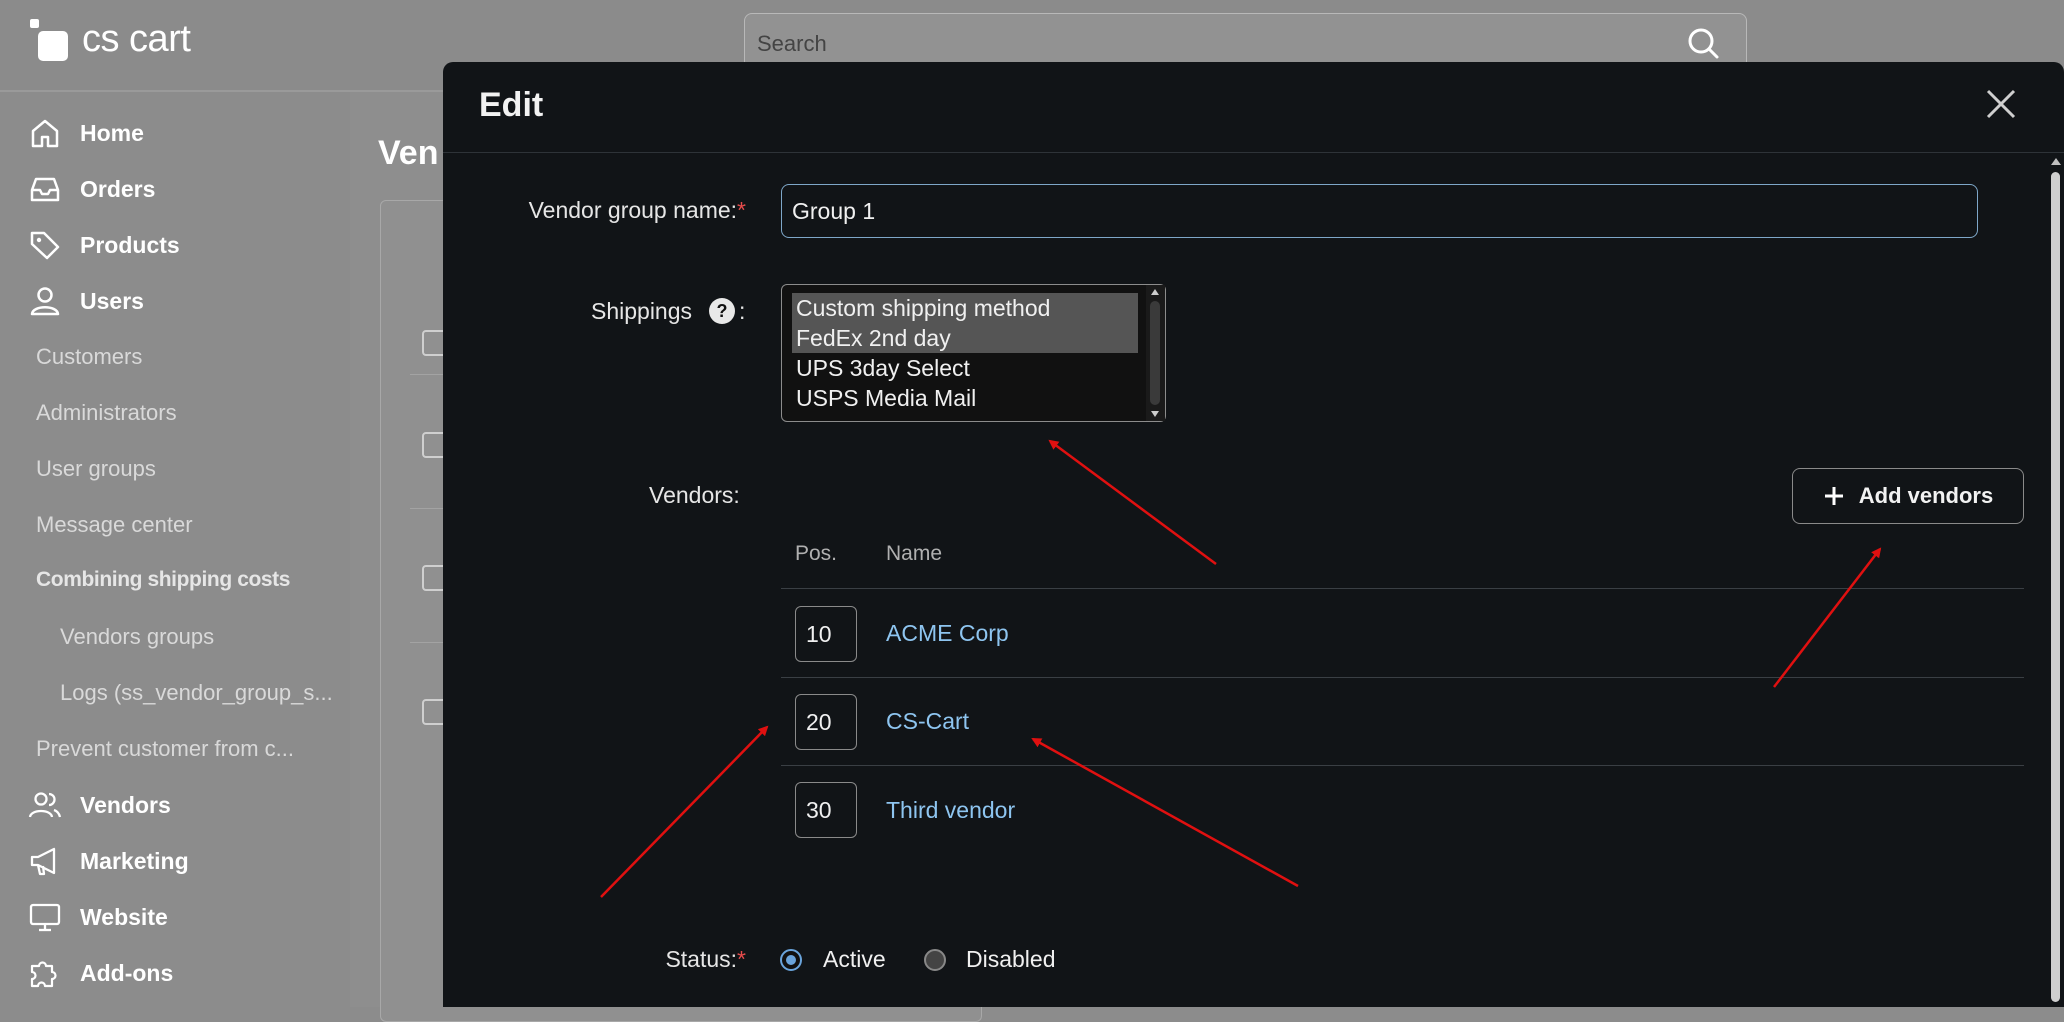  Describe the element at coordinates (965, 308) in the screenshot. I see `shipping-option: Custom shipping method` at that location.